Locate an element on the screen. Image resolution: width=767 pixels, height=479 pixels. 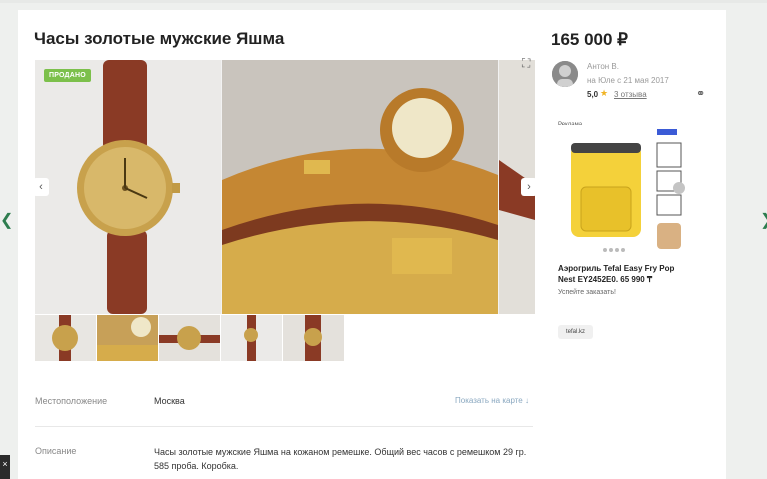
seller-avatar is located at coordinates (565, 74).